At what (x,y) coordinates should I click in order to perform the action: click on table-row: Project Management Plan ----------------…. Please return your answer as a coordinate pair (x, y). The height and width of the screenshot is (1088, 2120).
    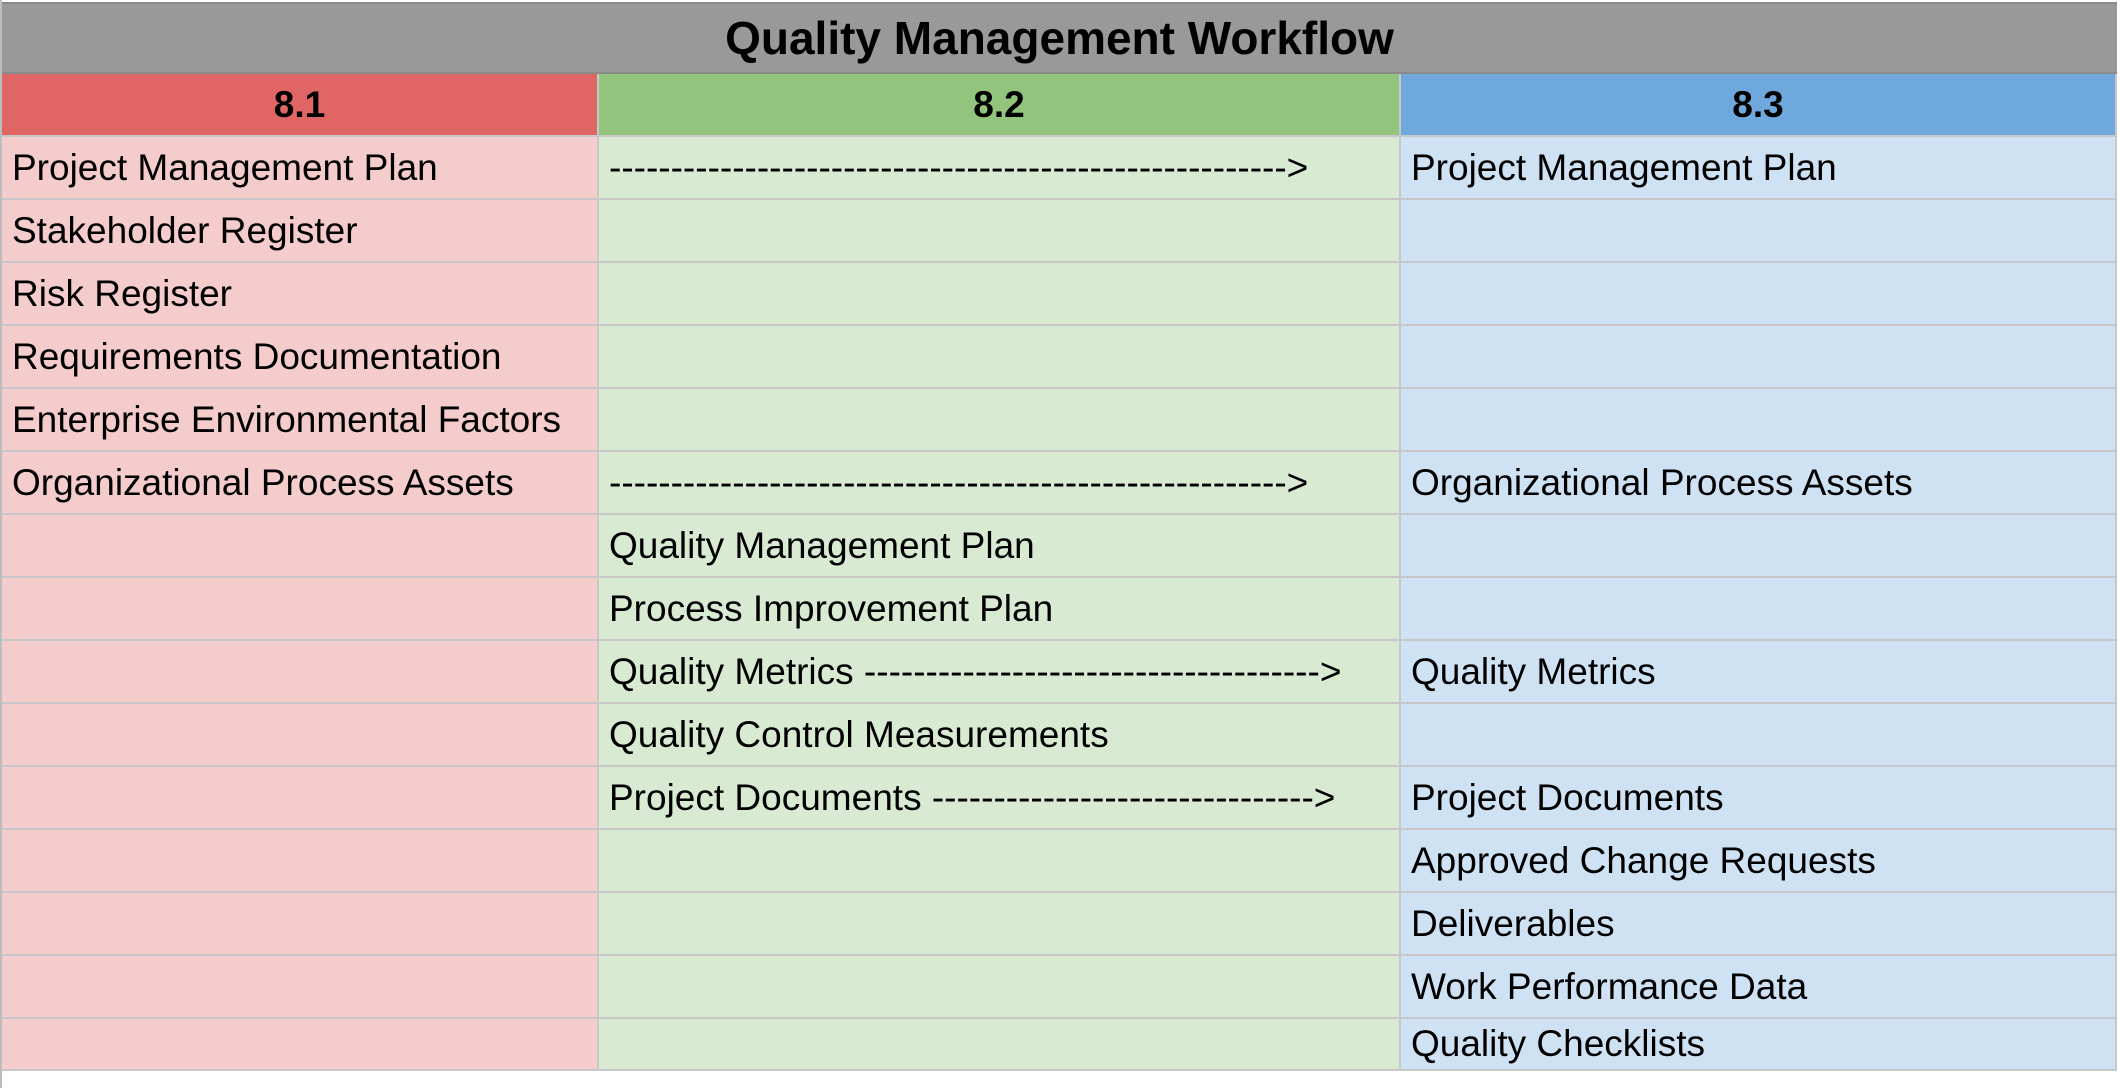
    Looking at the image, I should click on (1059, 168).